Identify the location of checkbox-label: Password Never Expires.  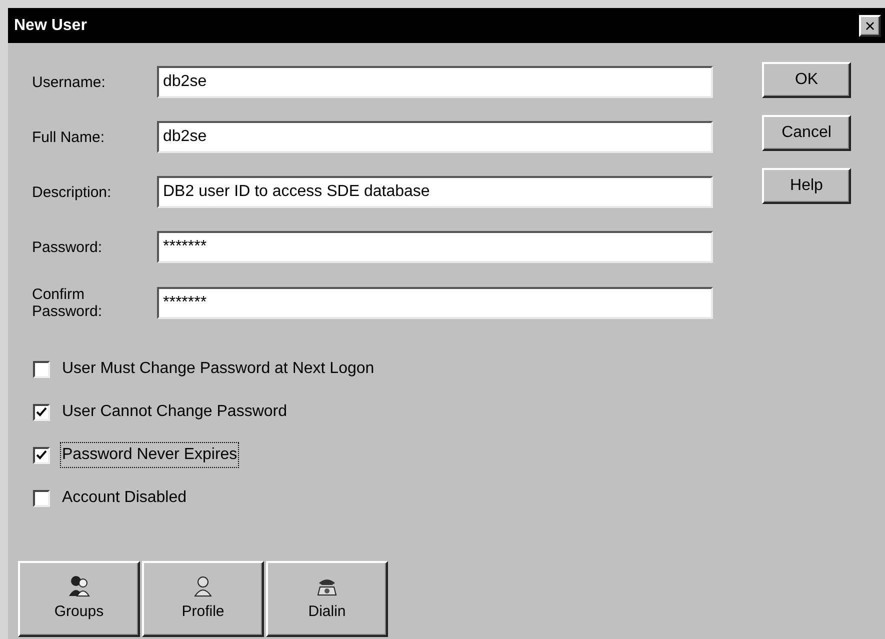
(150, 455).